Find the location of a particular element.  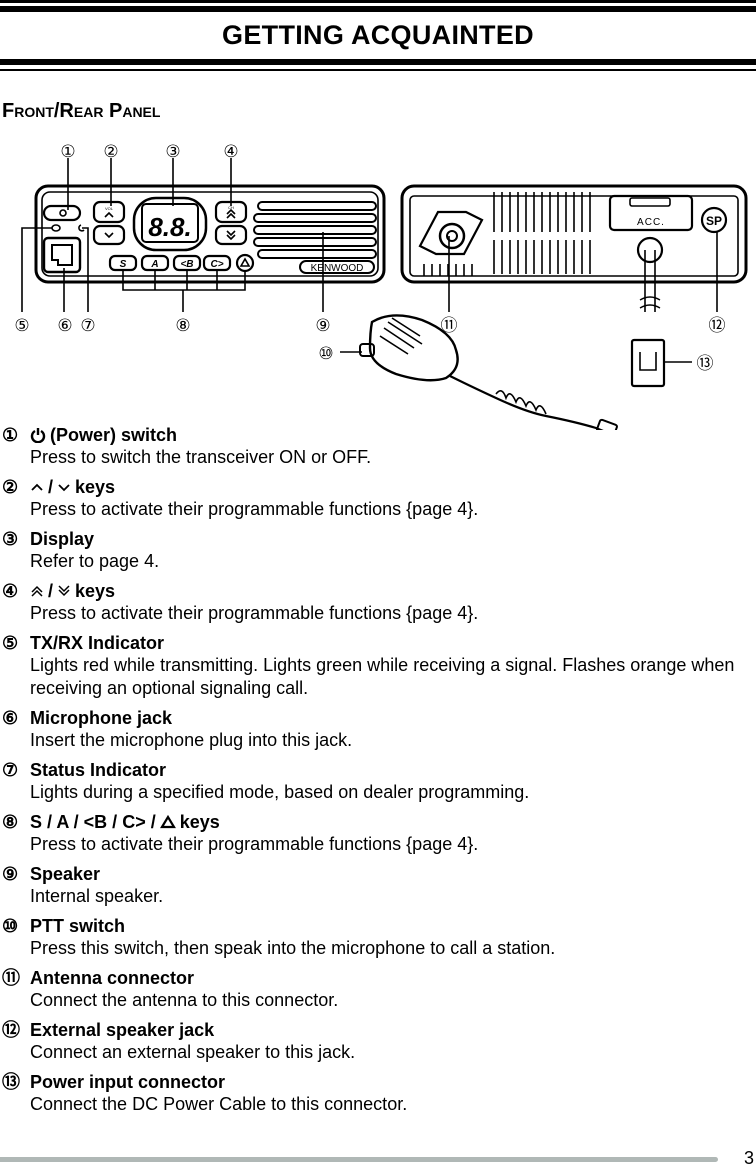

item-title: Antenna connector is located at coordinates (112, 978).